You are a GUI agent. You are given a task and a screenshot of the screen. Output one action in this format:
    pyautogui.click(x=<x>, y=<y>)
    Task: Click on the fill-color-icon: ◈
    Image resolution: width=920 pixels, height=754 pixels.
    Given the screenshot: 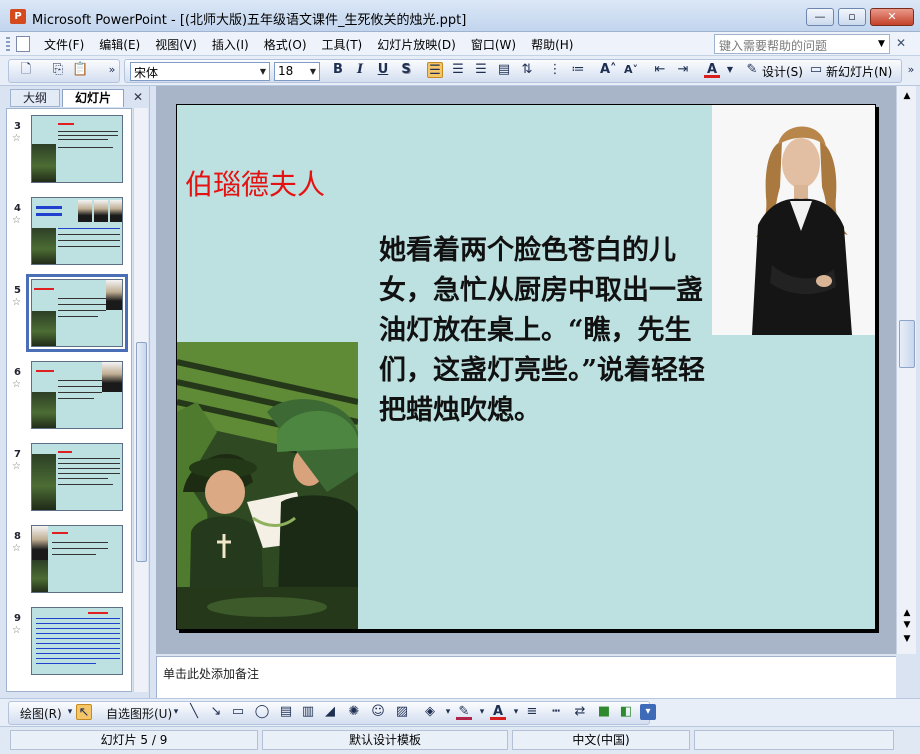 What is the action you would take?
    pyautogui.click(x=430, y=712)
    